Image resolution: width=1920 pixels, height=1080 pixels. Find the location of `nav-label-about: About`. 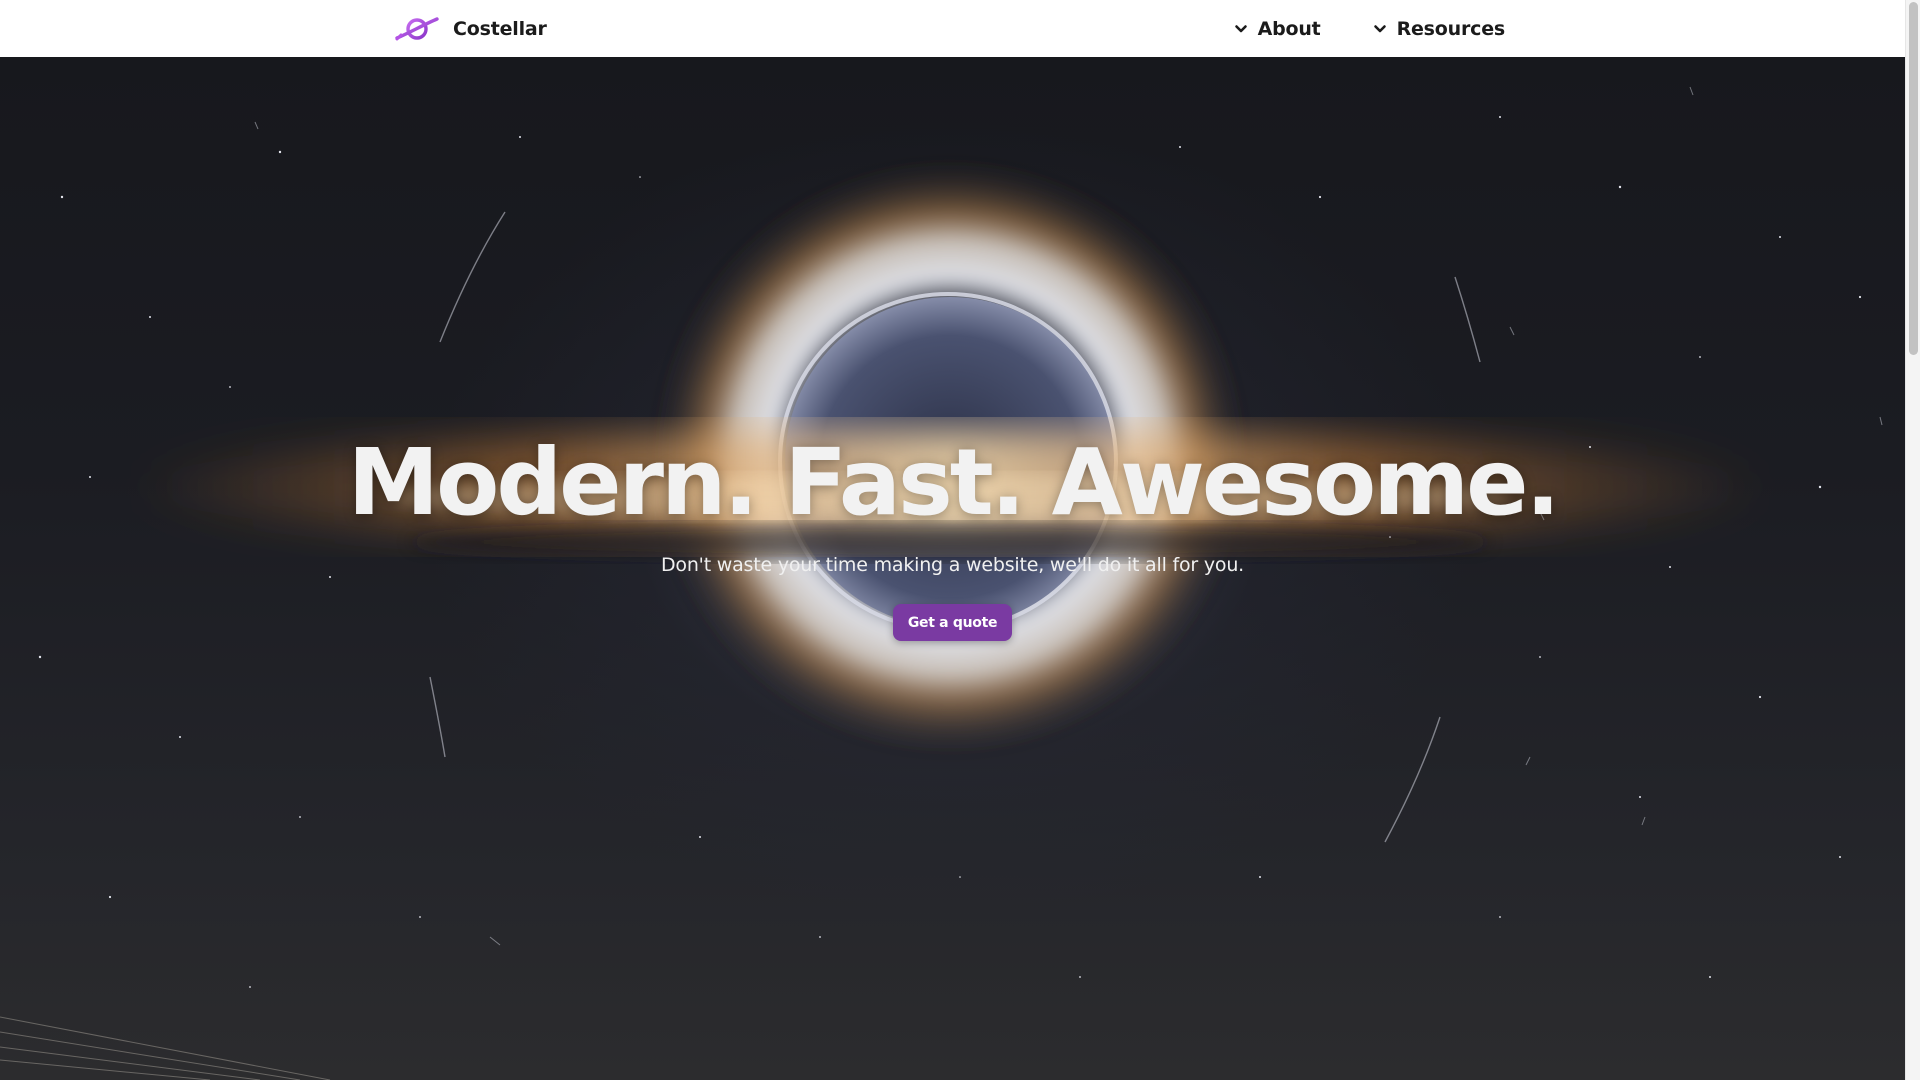

nav-label-about: About is located at coordinates (1289, 29).